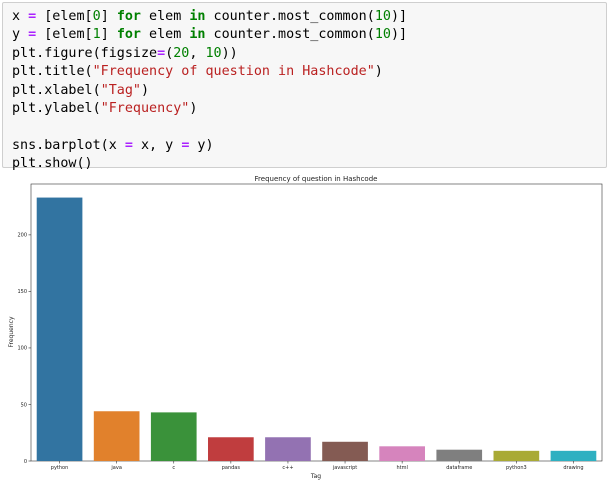  I want to click on code-token: x, so click(20, 16).